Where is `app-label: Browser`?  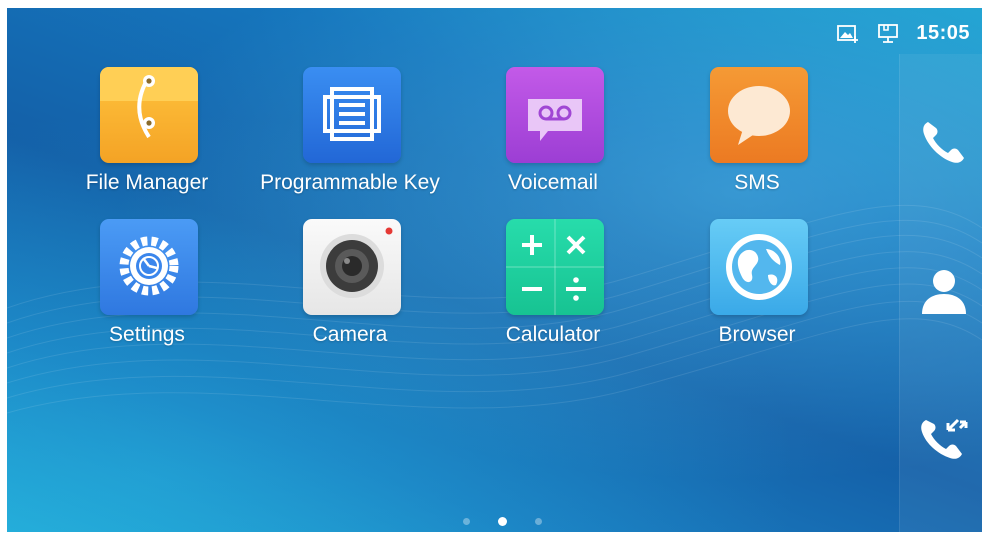
app-label: Browser is located at coordinates (757, 334).